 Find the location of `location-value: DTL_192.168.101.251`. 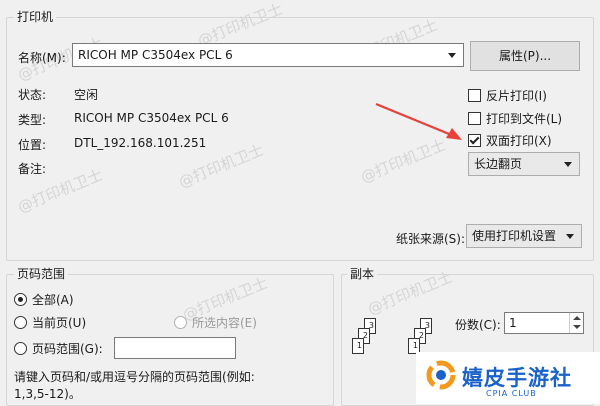

location-value: DTL_192.168.101.251 is located at coordinates (140, 143).